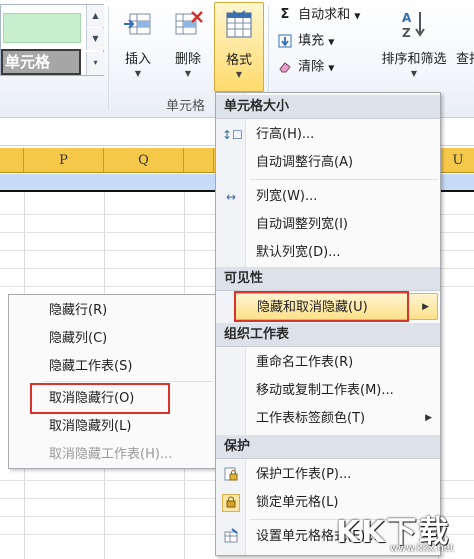 The image size is (474, 559). I want to click on menu-item-label: 隐藏和取消隐藏(U), so click(312, 307).